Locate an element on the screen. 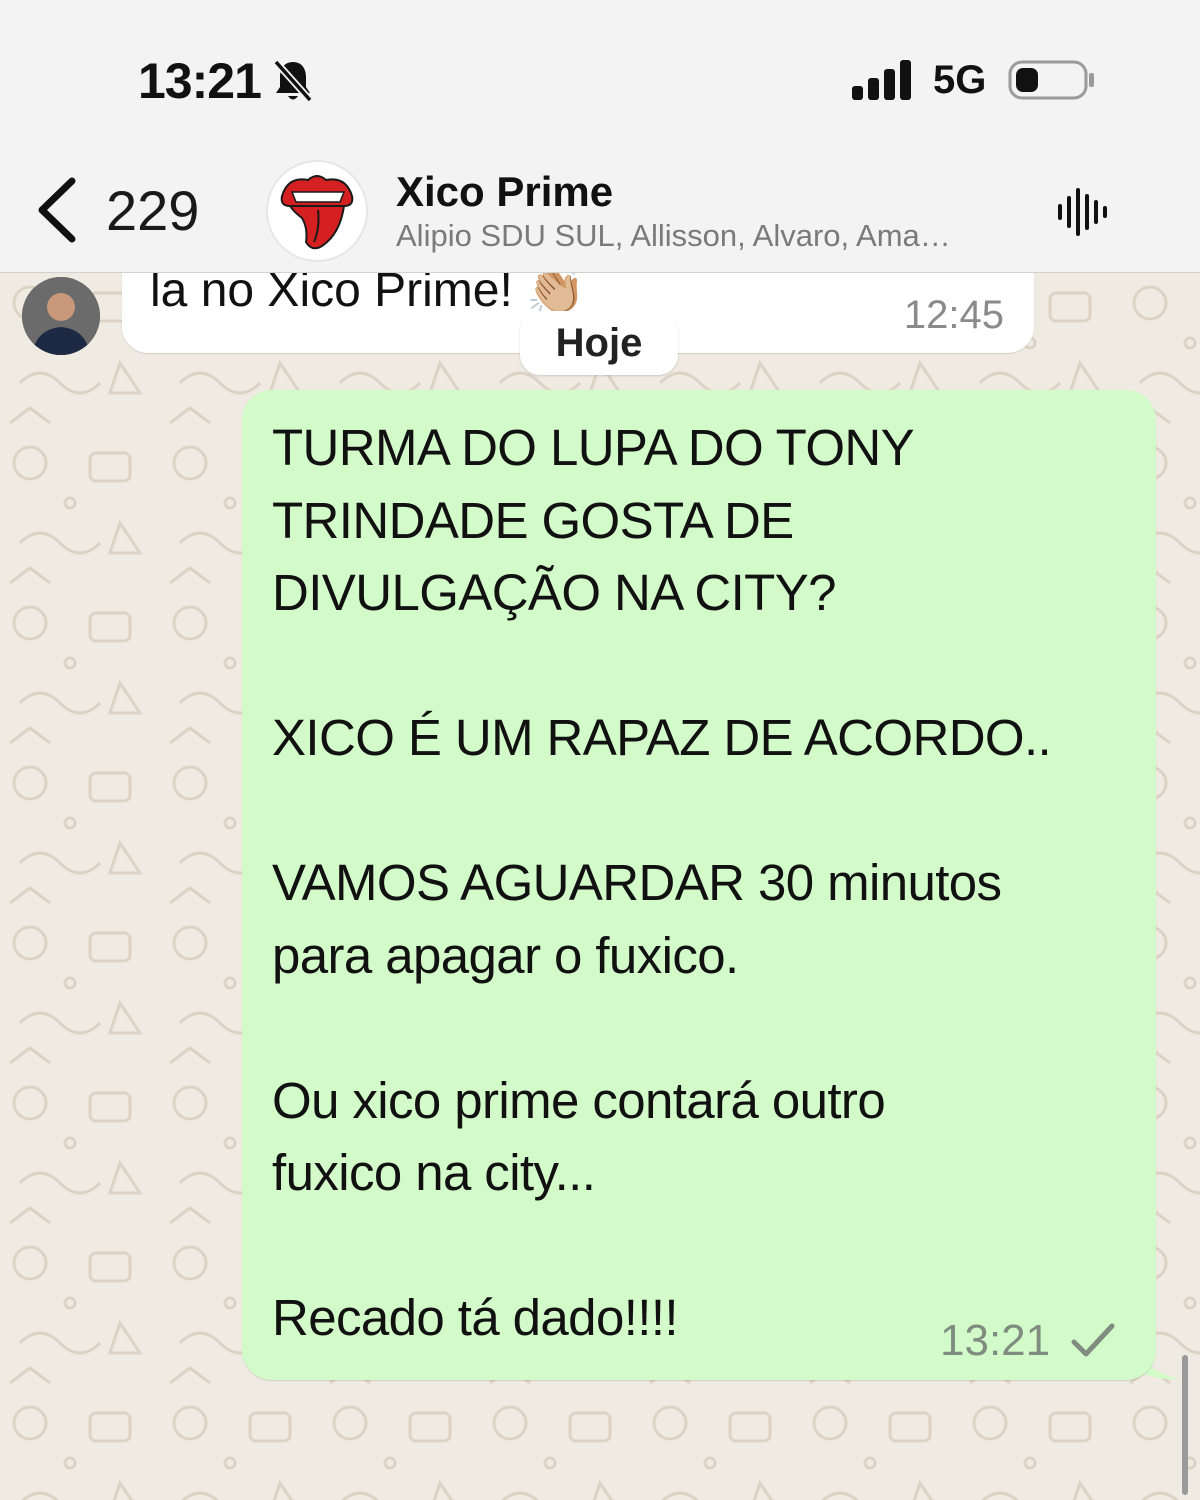  sender-avatar is located at coordinates (61, 316).